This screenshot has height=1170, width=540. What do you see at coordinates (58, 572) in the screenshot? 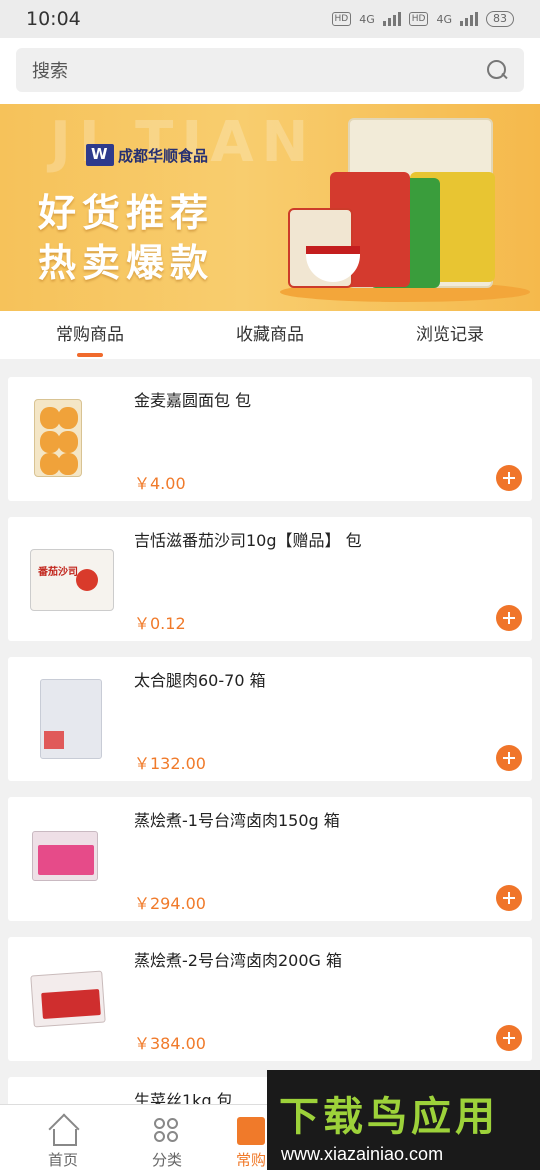
I see `pouch-label: 番茄沙司` at bounding box center [58, 572].